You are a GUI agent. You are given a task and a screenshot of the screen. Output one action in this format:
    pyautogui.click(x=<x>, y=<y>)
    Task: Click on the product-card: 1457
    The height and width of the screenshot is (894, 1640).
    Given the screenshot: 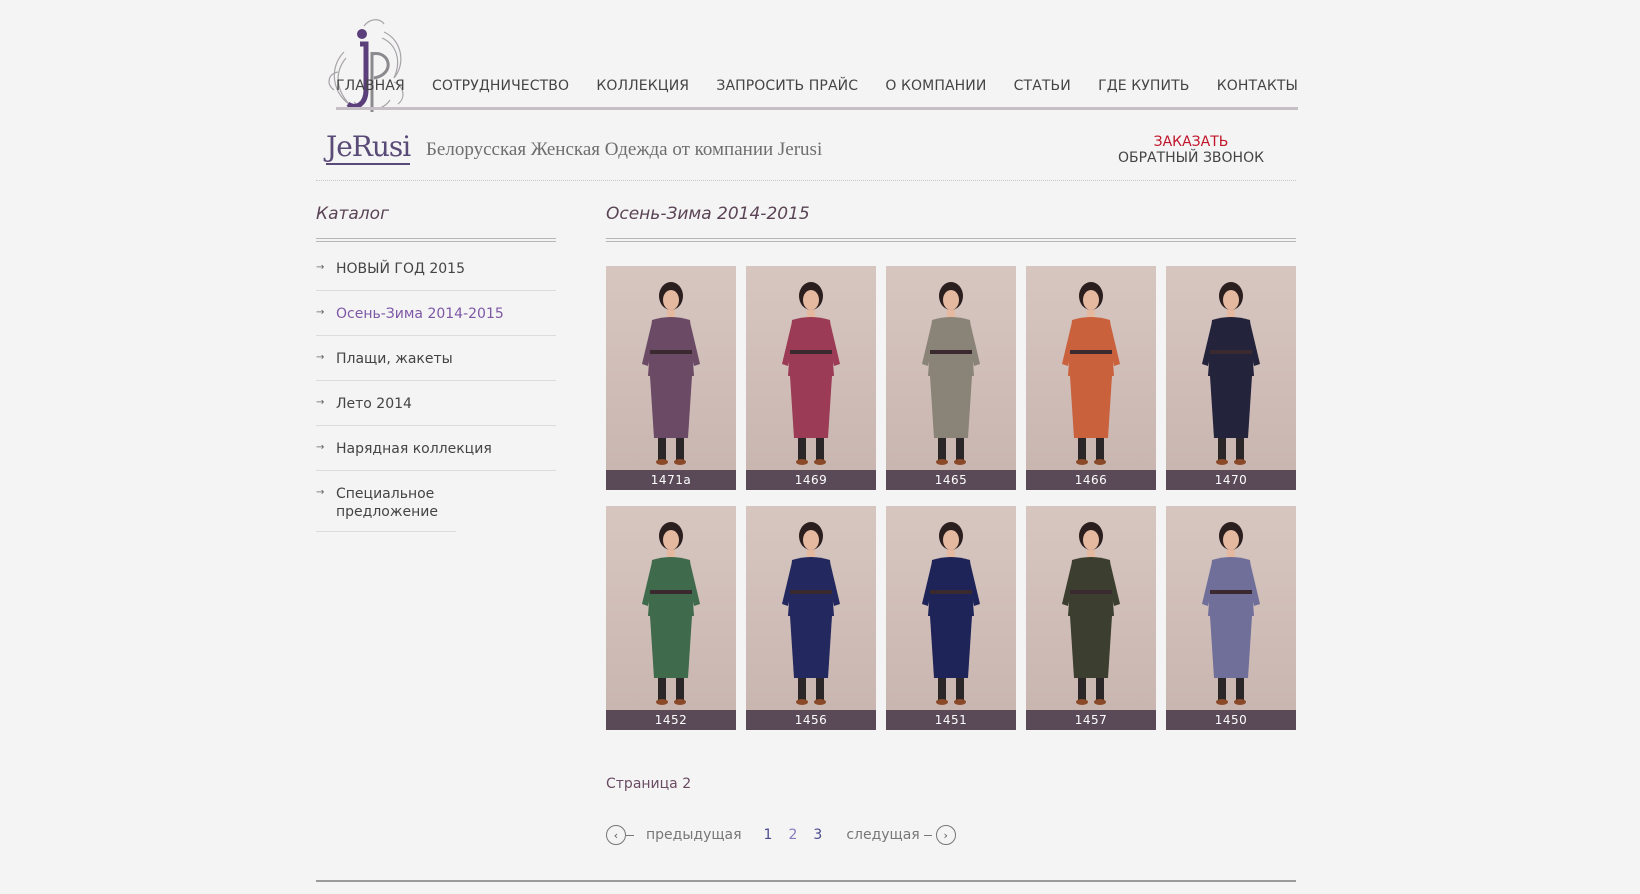 What is the action you would take?
    pyautogui.click(x=1091, y=618)
    